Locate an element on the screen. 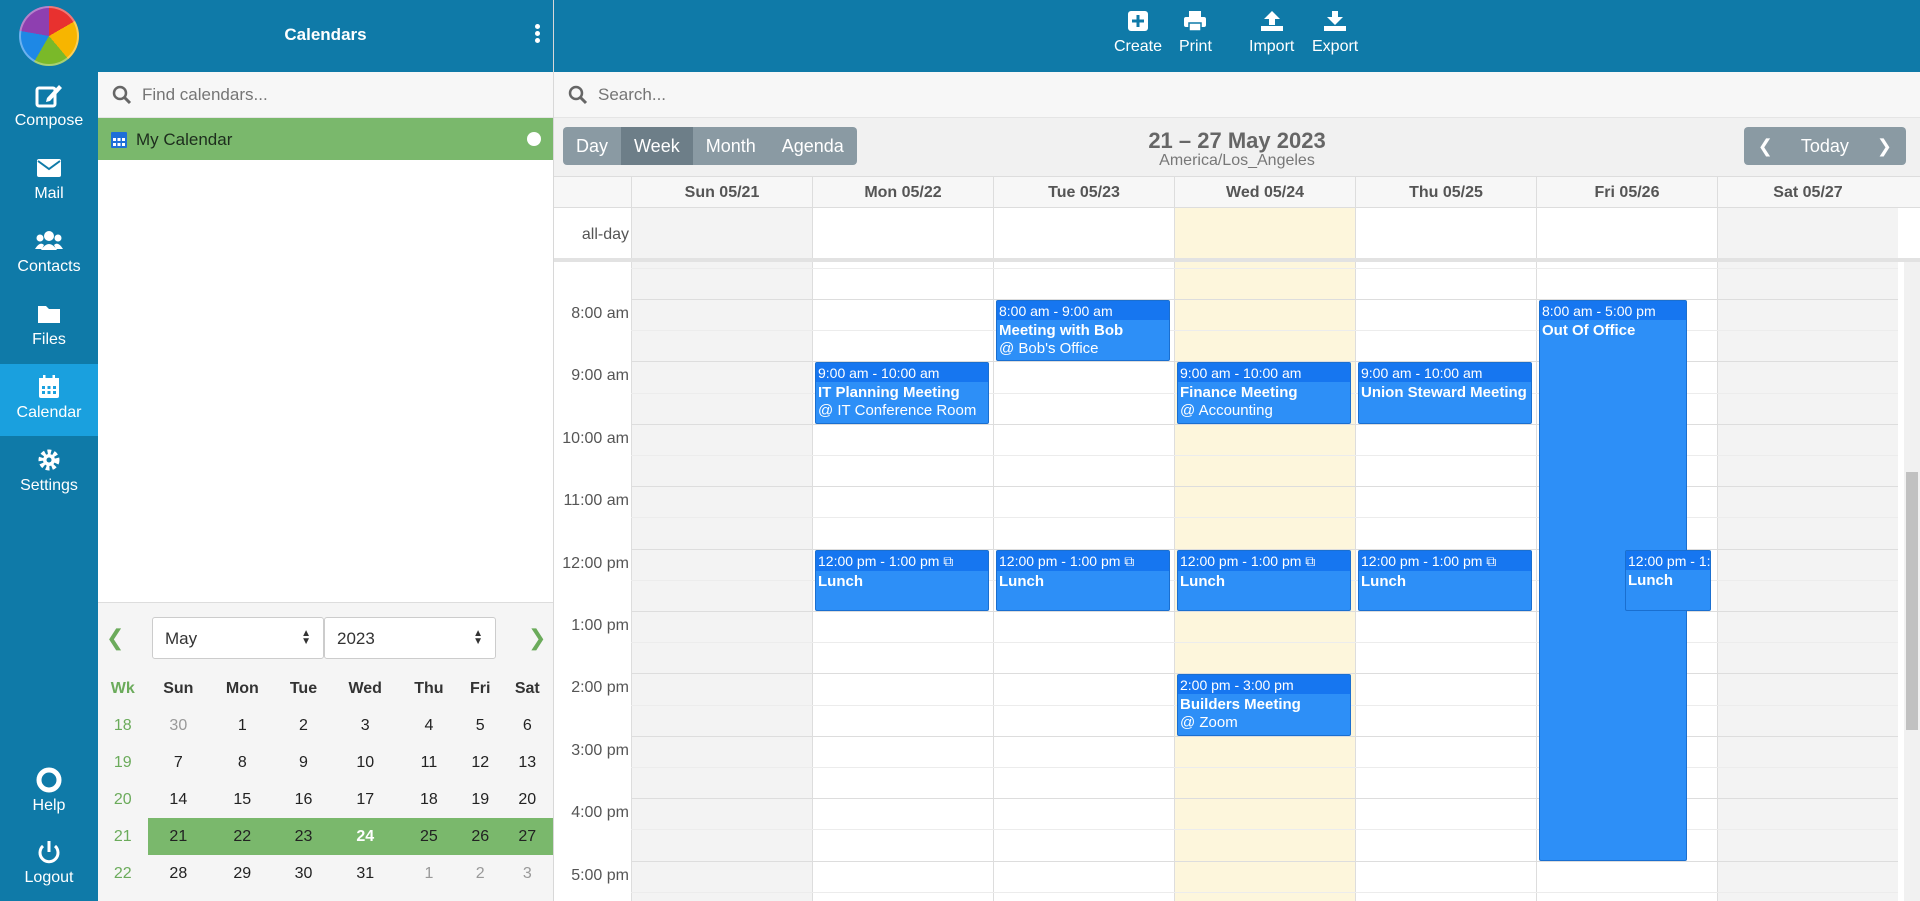 The width and height of the screenshot is (1920, 901). mini-day: 25 is located at coordinates (429, 836).